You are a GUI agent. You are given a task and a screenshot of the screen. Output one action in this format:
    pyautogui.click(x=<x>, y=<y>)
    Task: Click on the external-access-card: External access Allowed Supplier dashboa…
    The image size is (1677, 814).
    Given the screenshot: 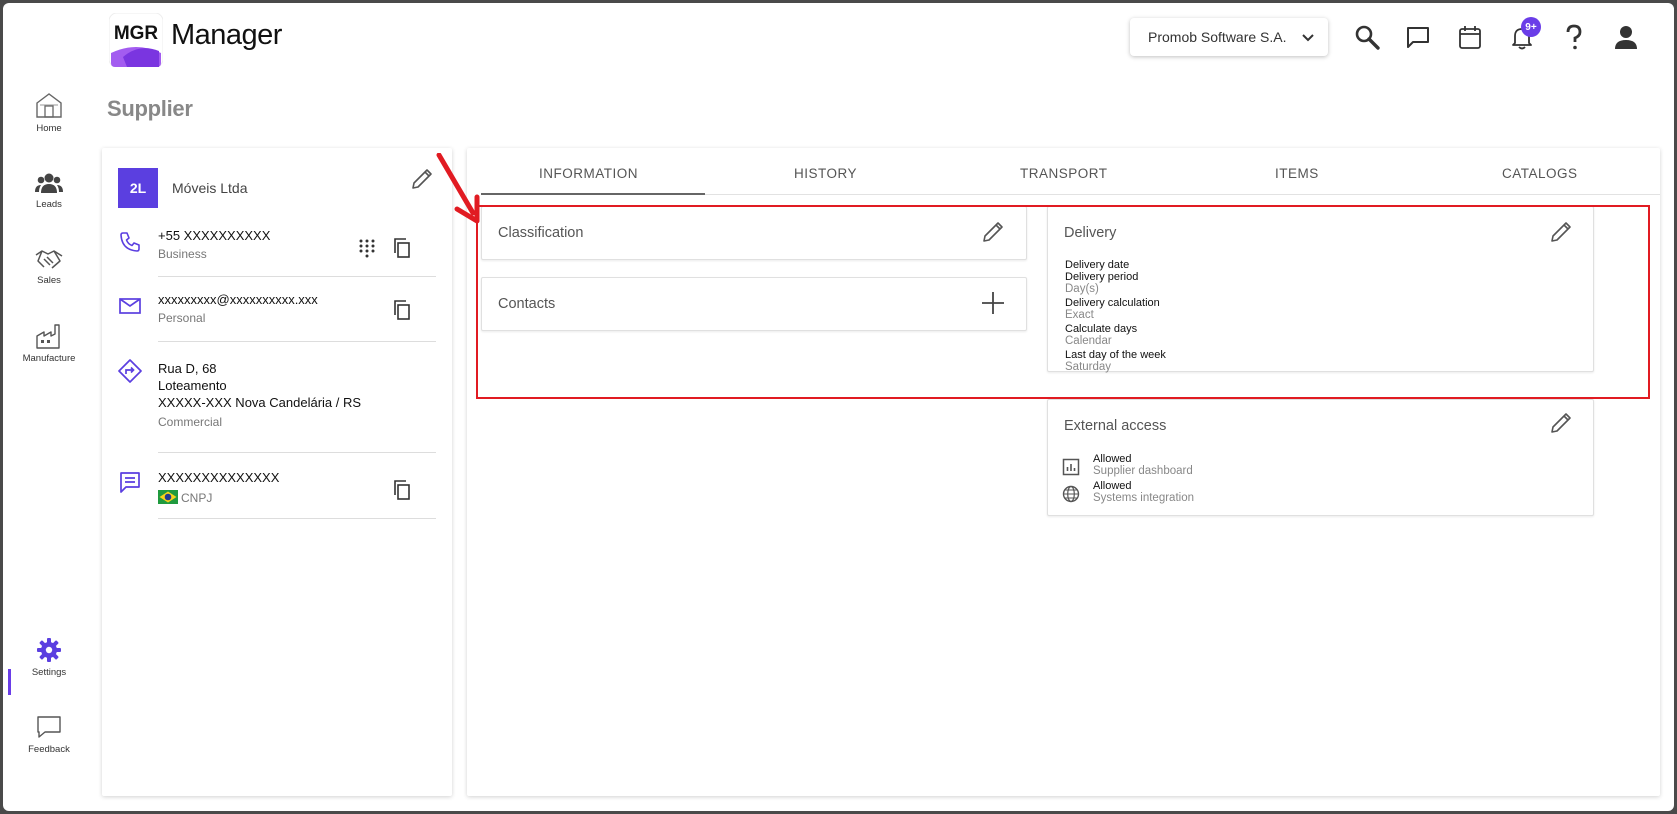 What is the action you would take?
    pyautogui.click(x=1320, y=457)
    